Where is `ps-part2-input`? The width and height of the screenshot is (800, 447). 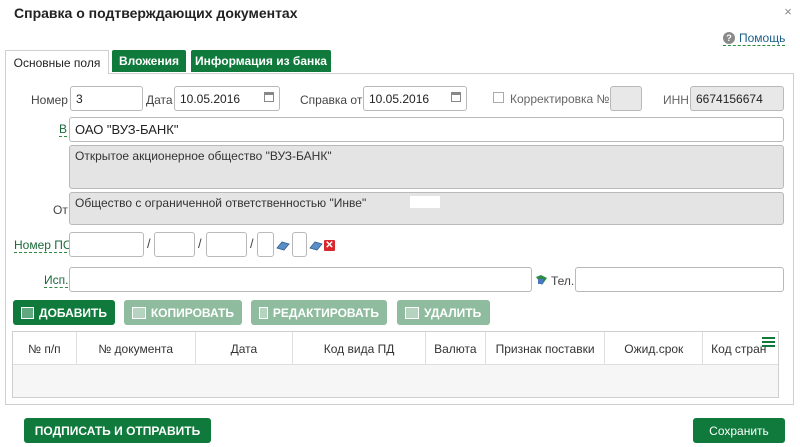 ps-part2-input is located at coordinates (174, 244).